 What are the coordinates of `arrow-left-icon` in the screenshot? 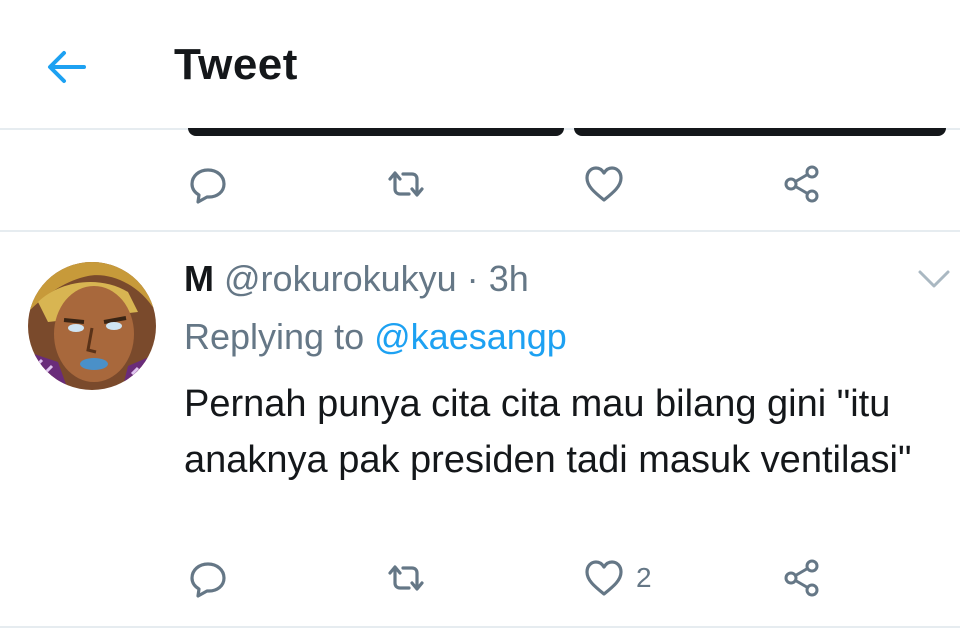 It's located at (67, 67).